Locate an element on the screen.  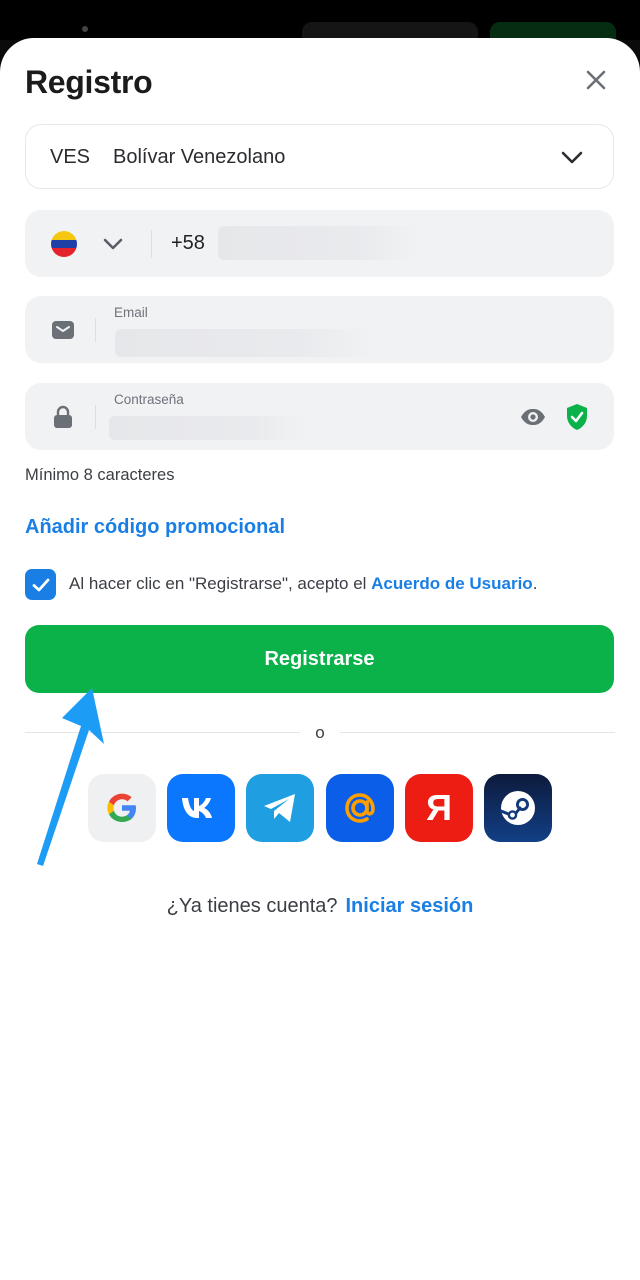
status-bar is located at coordinates (320, 24).